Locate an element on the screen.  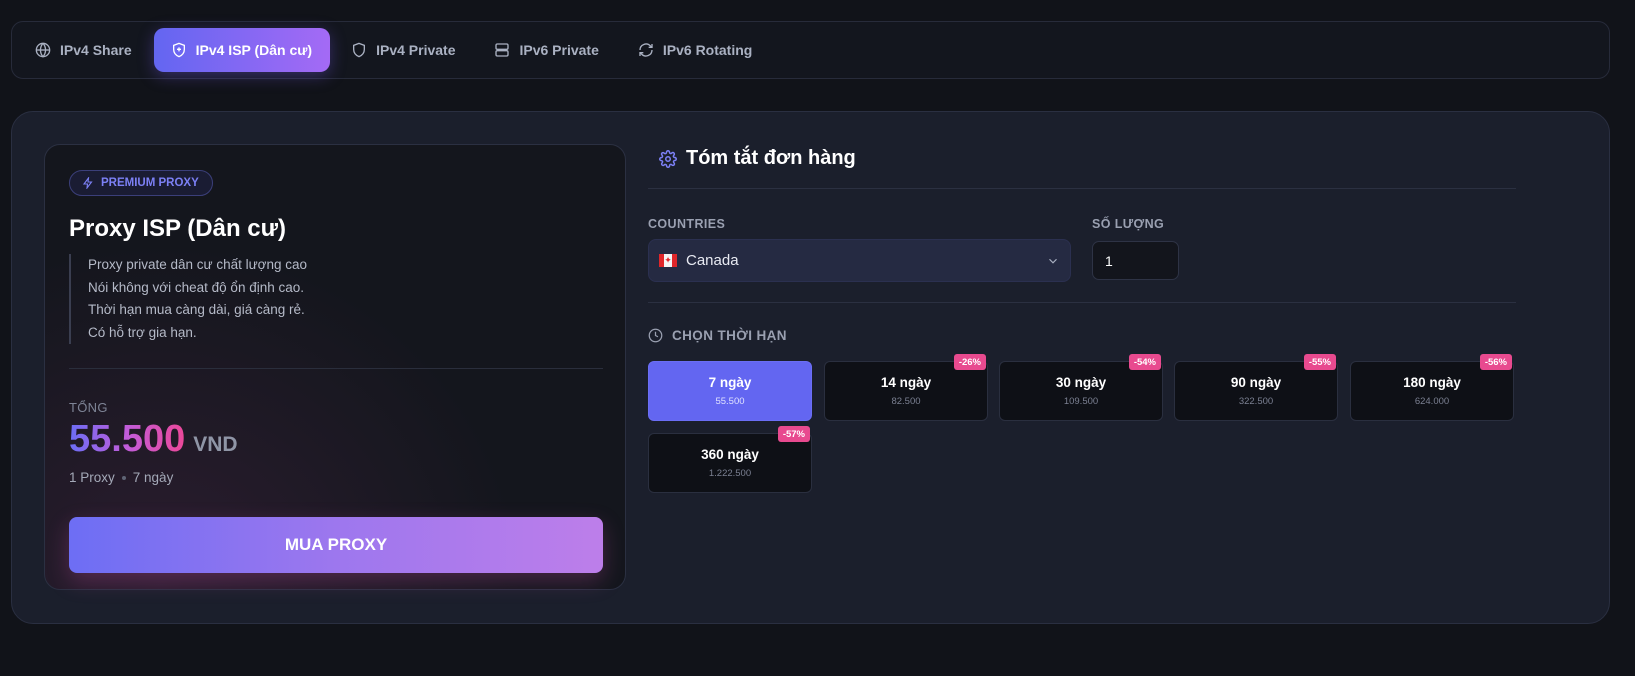
refresh-icon is located at coordinates (646, 50).